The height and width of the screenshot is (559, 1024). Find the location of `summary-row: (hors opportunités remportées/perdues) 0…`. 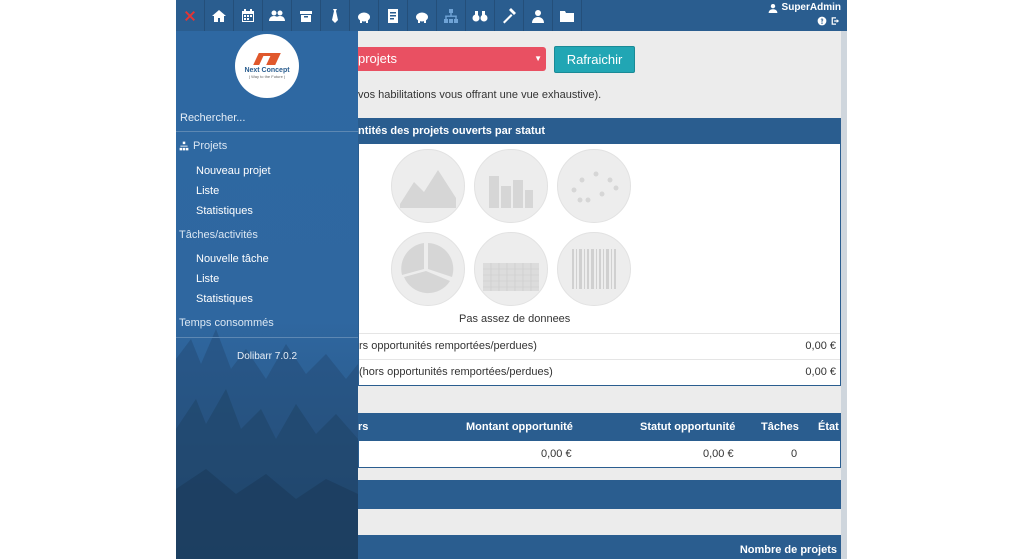

summary-row: (hors opportunités remportées/perdues) 0… is located at coordinates (599, 371).